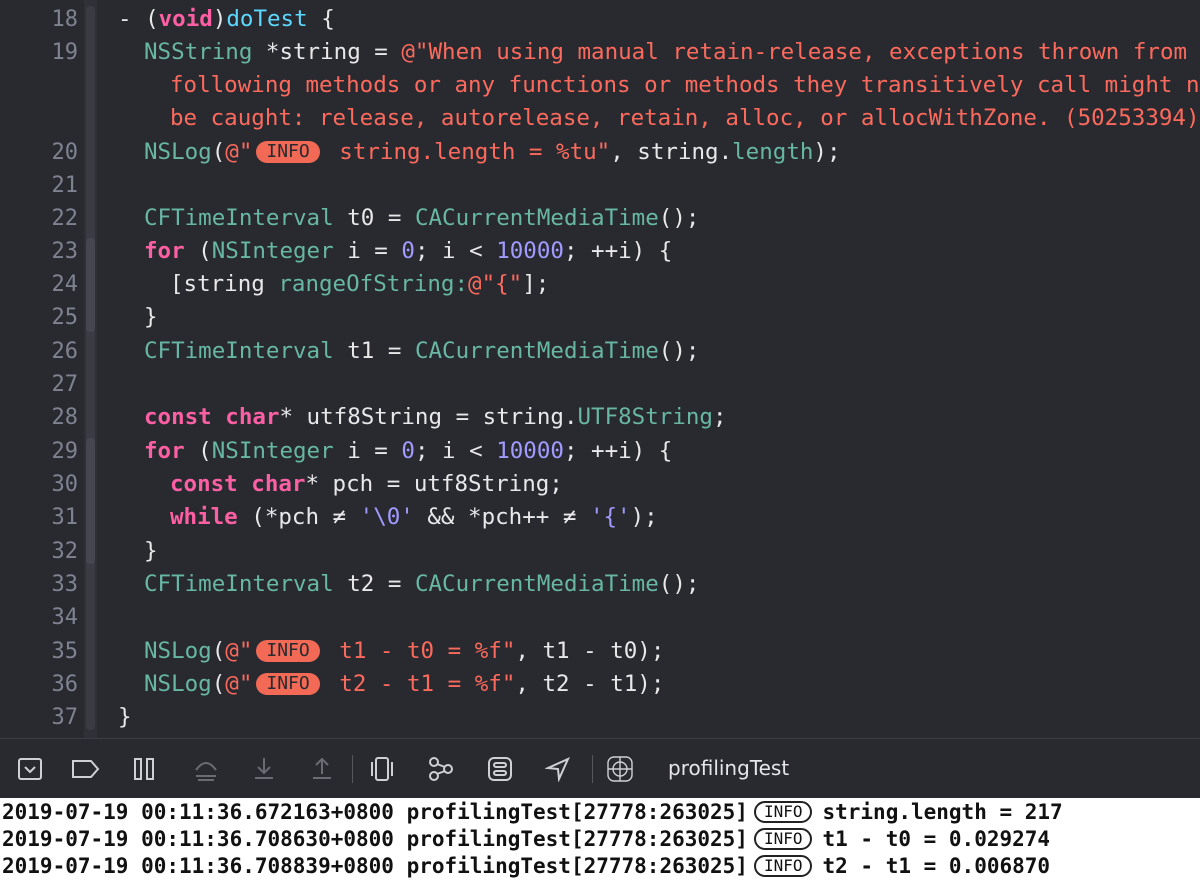 This screenshot has height=882, width=1200. What do you see at coordinates (65, 218) in the screenshot?
I see `line-number: 22` at bounding box center [65, 218].